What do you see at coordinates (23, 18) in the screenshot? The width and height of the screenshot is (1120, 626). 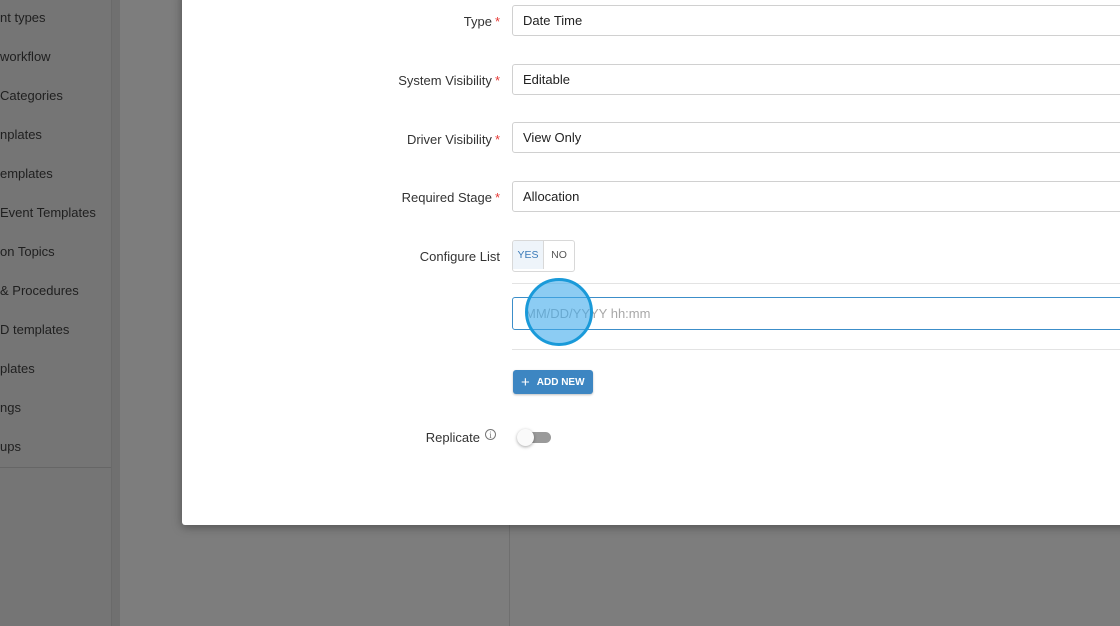 I see `sidebar-item-event-types: nt types` at bounding box center [23, 18].